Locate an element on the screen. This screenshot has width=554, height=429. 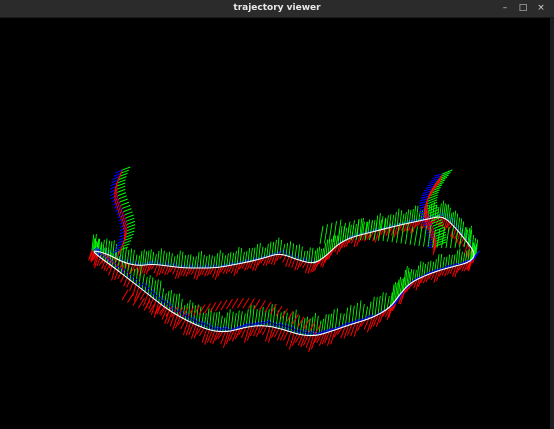
minimize-icon: – is located at coordinates (505, 8).